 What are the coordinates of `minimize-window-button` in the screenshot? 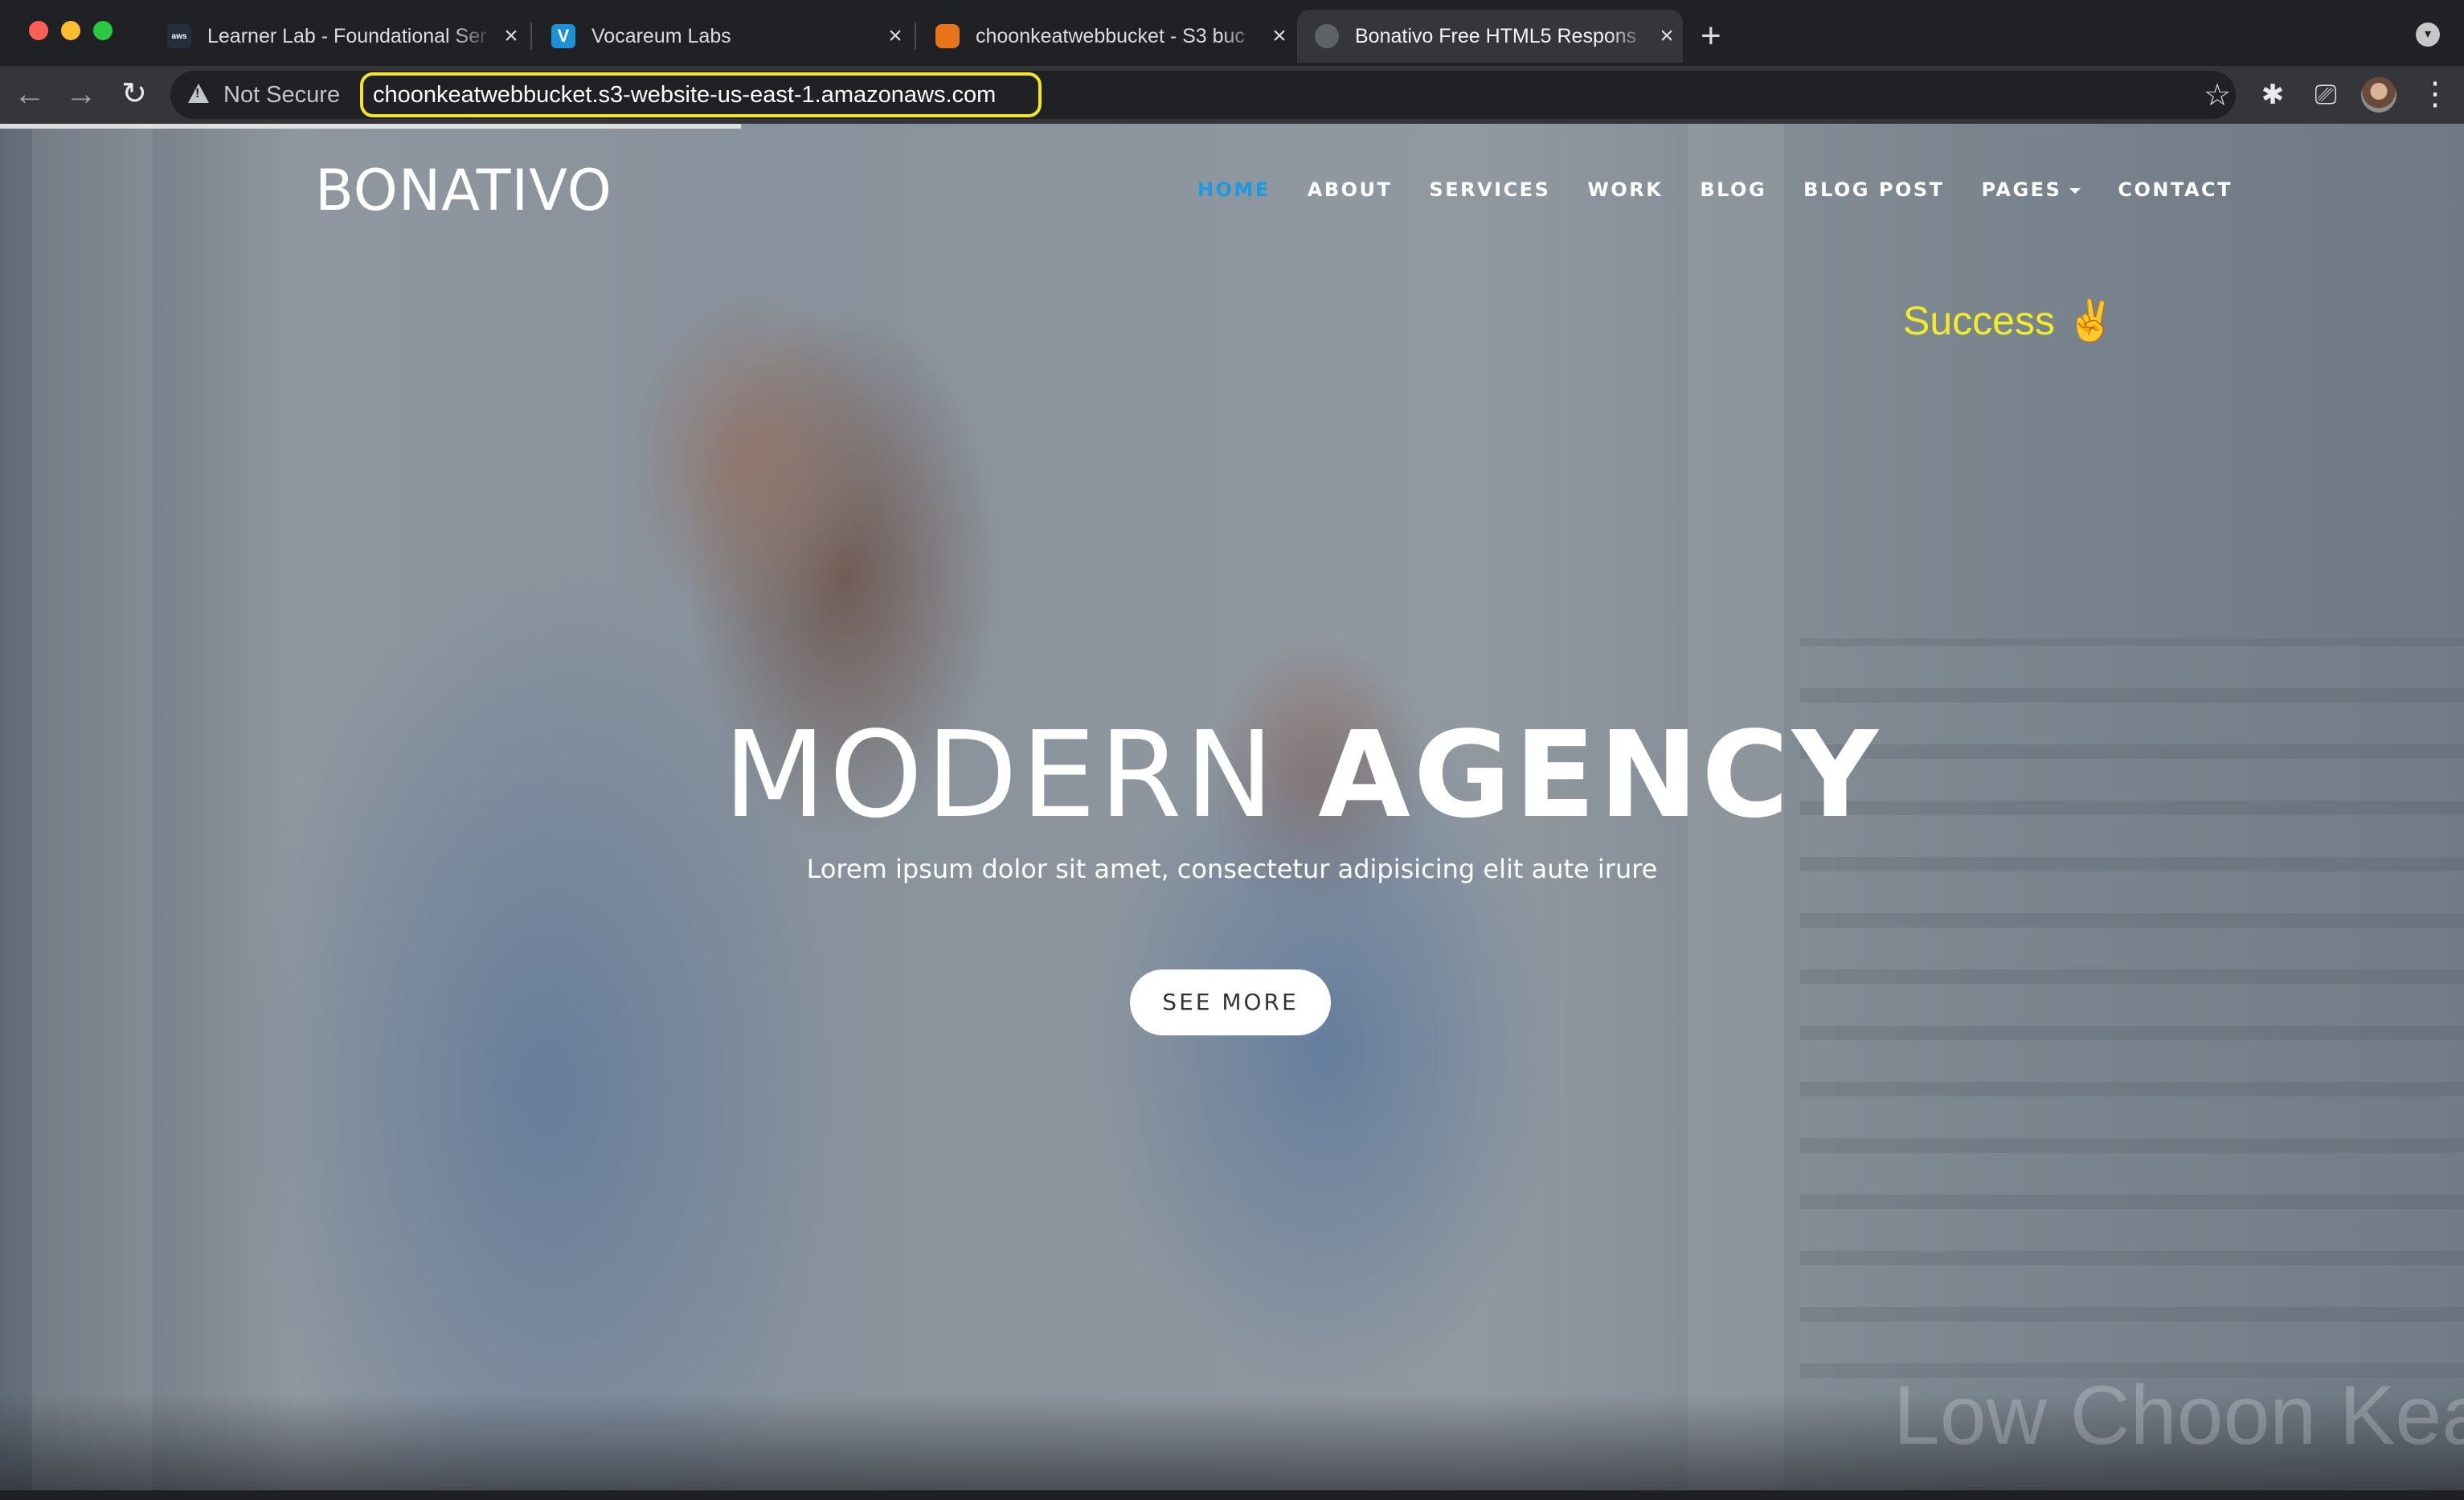 It's located at (70, 30).